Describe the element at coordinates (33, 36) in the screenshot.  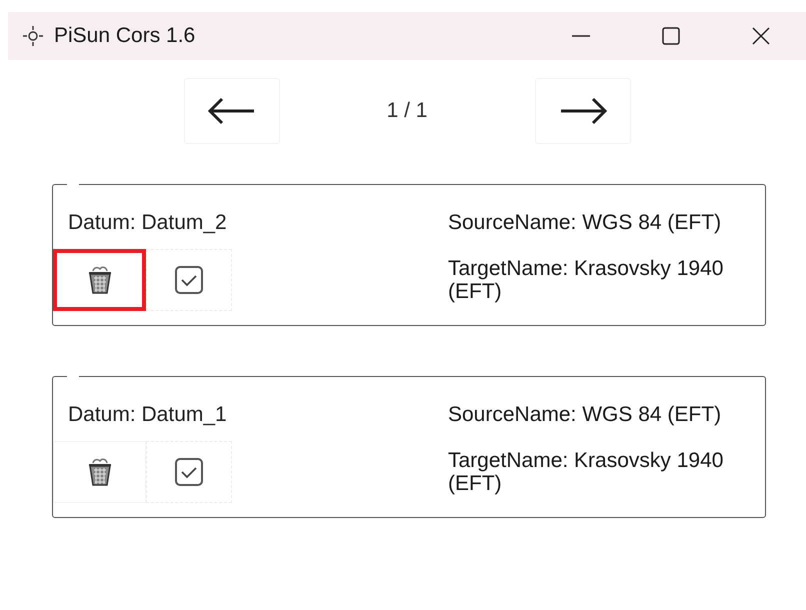
I see `crosshair-icon` at that location.